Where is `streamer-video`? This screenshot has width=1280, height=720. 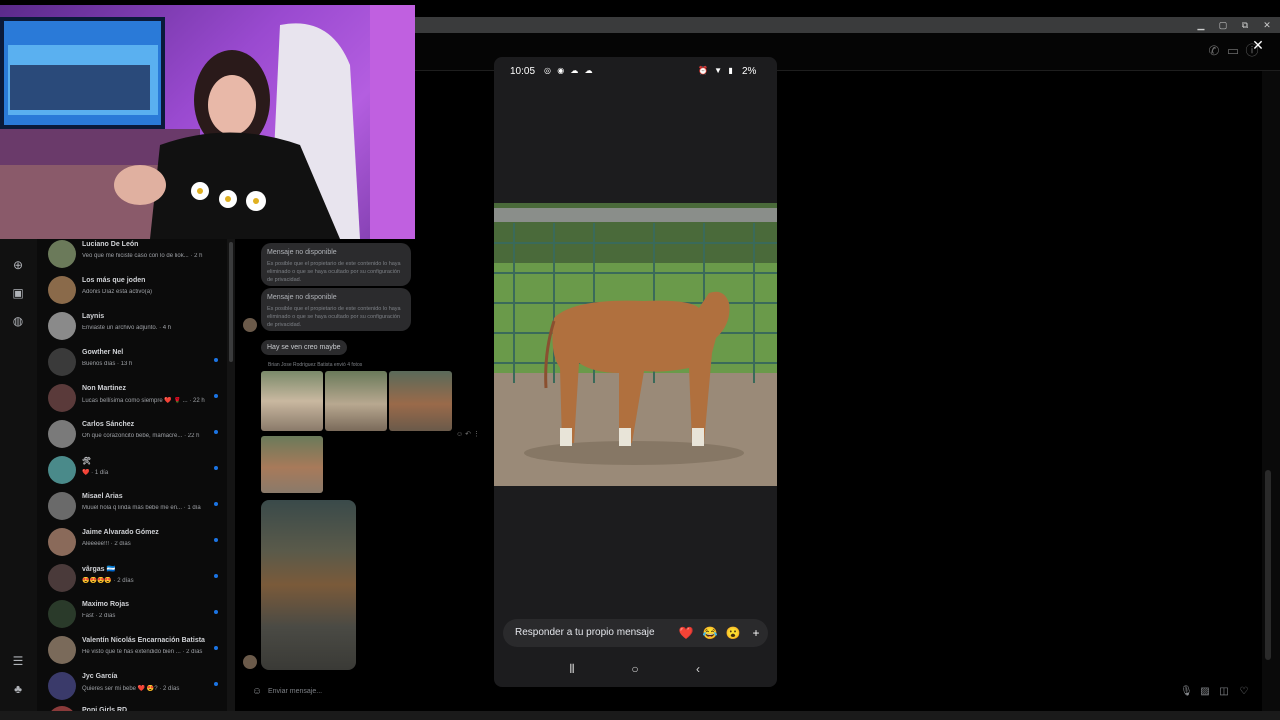 streamer-video is located at coordinates (207, 122).